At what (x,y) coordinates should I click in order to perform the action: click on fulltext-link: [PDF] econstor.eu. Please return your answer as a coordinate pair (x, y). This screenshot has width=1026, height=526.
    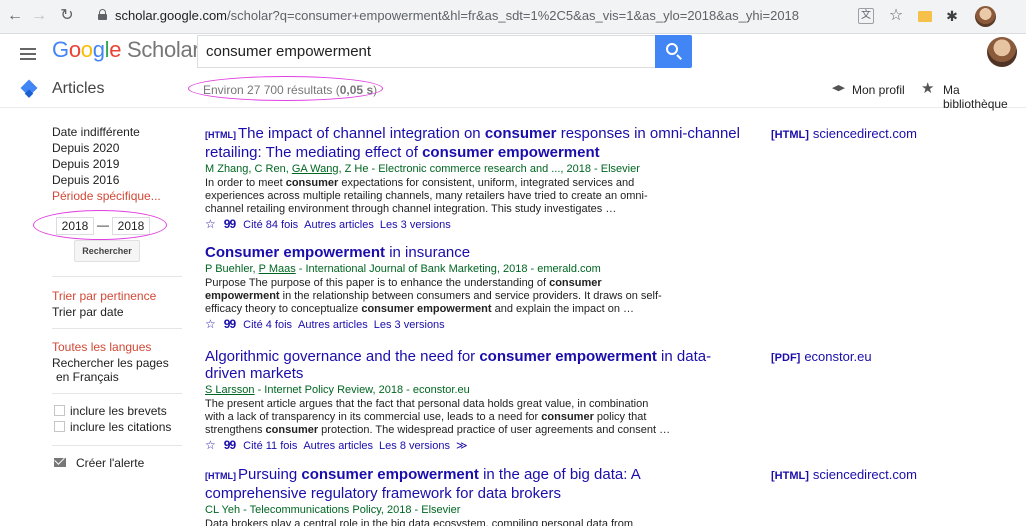
    Looking at the image, I should click on (821, 356).